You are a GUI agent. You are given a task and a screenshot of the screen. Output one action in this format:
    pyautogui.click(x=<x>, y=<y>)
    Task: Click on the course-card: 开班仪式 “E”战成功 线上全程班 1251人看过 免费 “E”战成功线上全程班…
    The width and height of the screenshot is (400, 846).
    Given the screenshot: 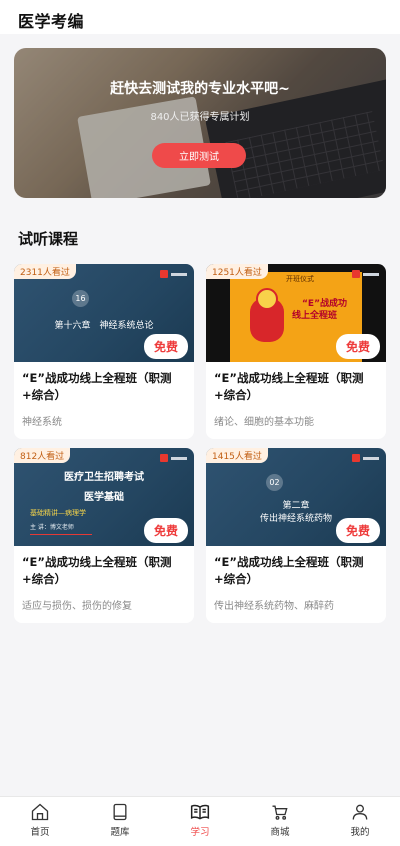 What is the action you would take?
    pyautogui.click(x=296, y=351)
    